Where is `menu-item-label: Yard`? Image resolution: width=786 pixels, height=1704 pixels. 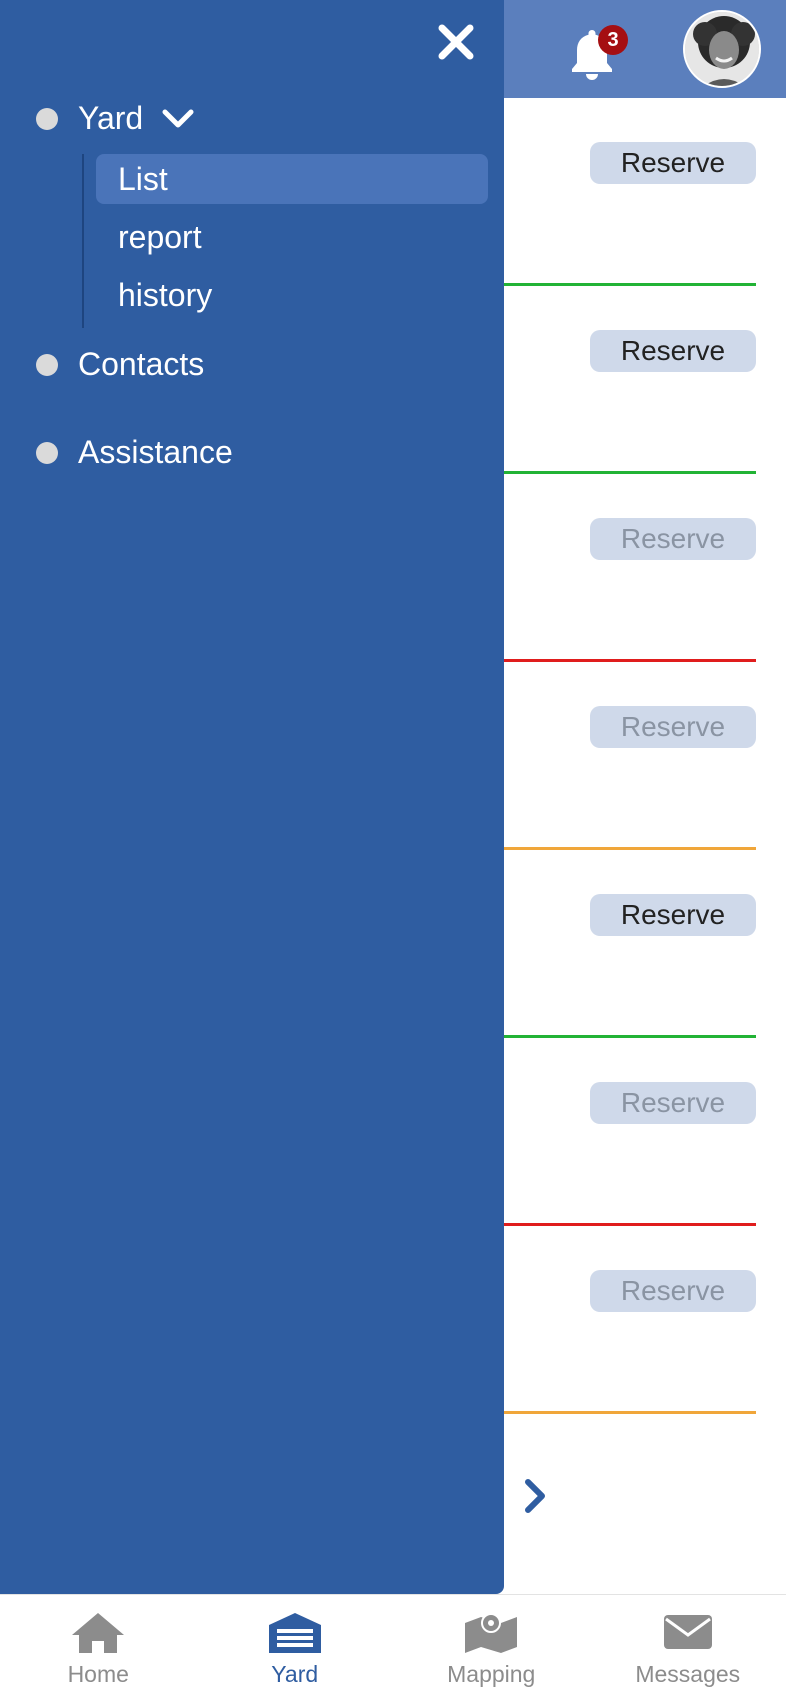 menu-item-label: Yard is located at coordinates (111, 118).